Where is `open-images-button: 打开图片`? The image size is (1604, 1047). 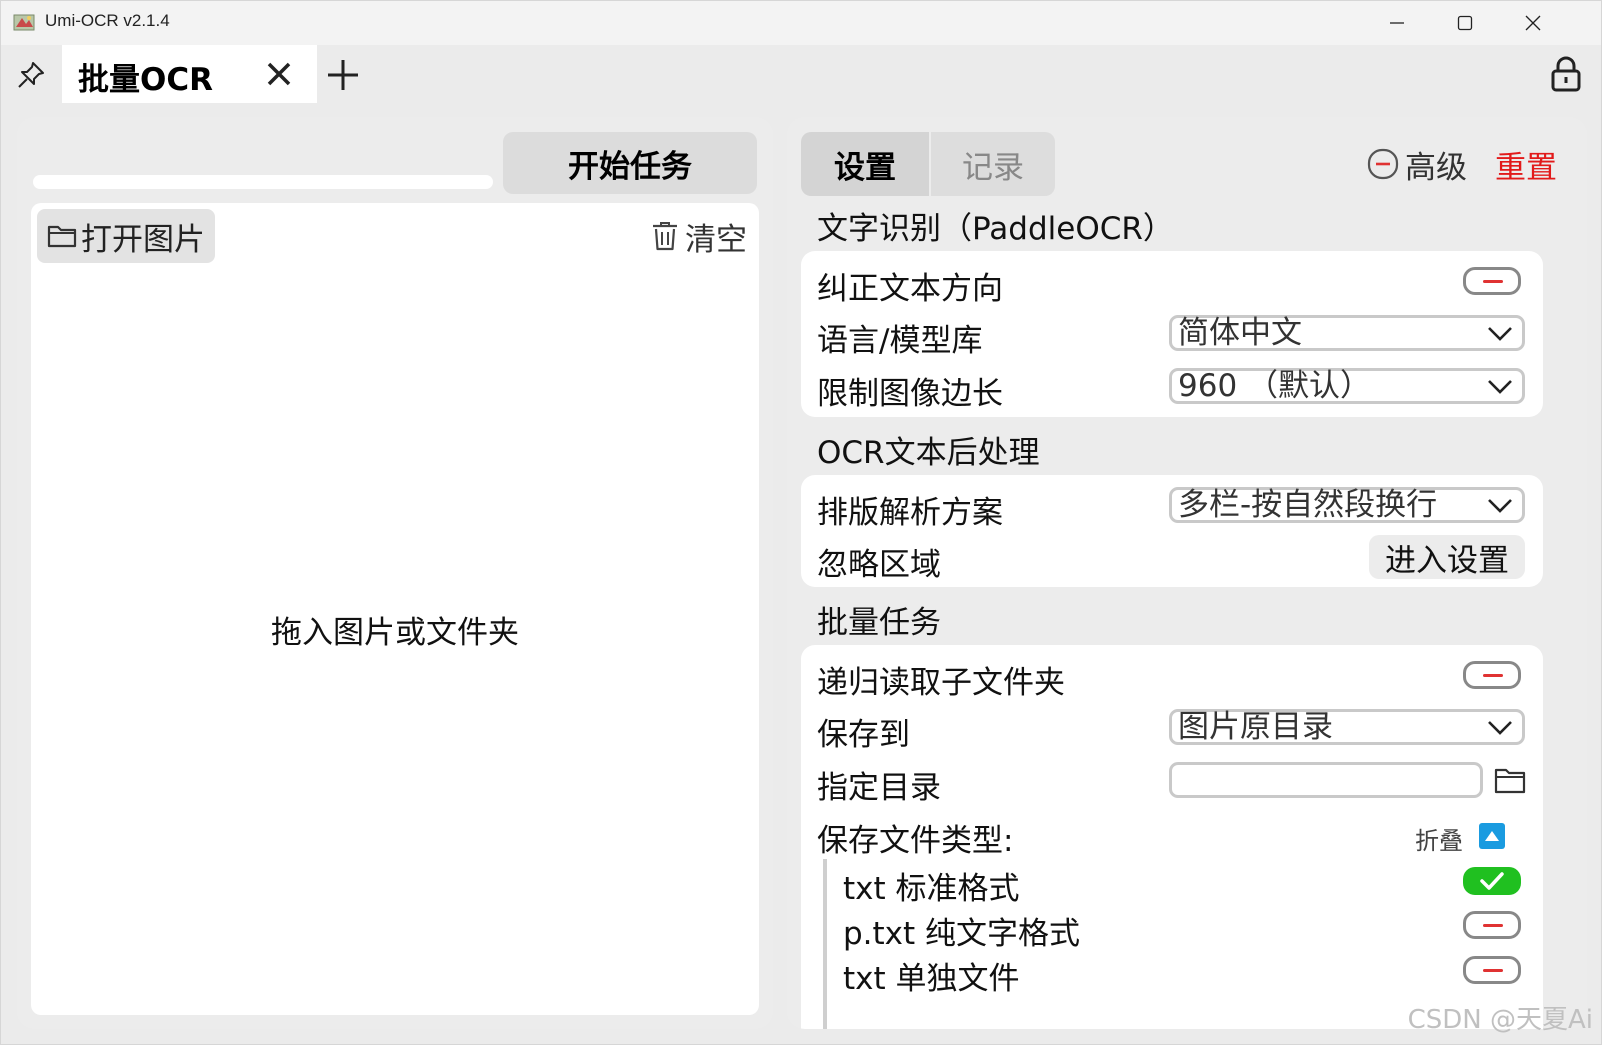
open-images-button: 打开图片 is located at coordinates (126, 236).